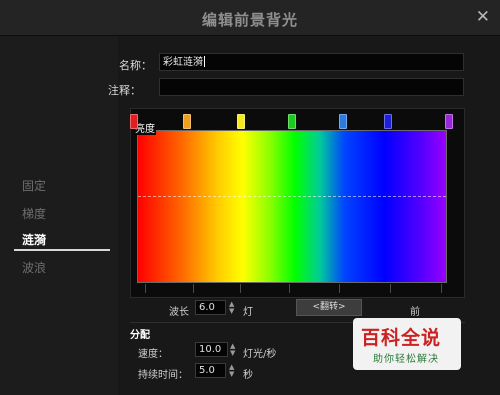 This screenshot has width=500, height=395. I want to click on wavelength-label: 波长, so click(179, 312).